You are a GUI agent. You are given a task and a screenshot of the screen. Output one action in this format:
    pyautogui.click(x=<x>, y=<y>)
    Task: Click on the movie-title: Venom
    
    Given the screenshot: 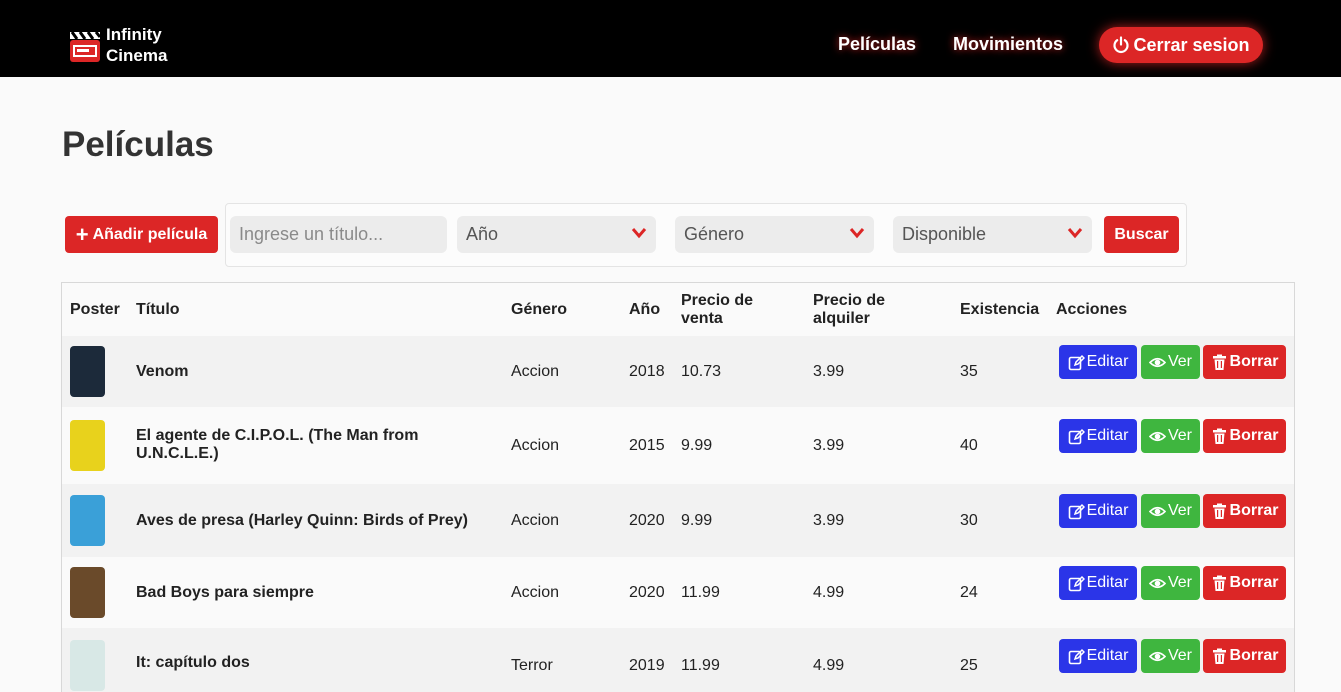 What is the action you would take?
    pyautogui.click(x=162, y=371)
    